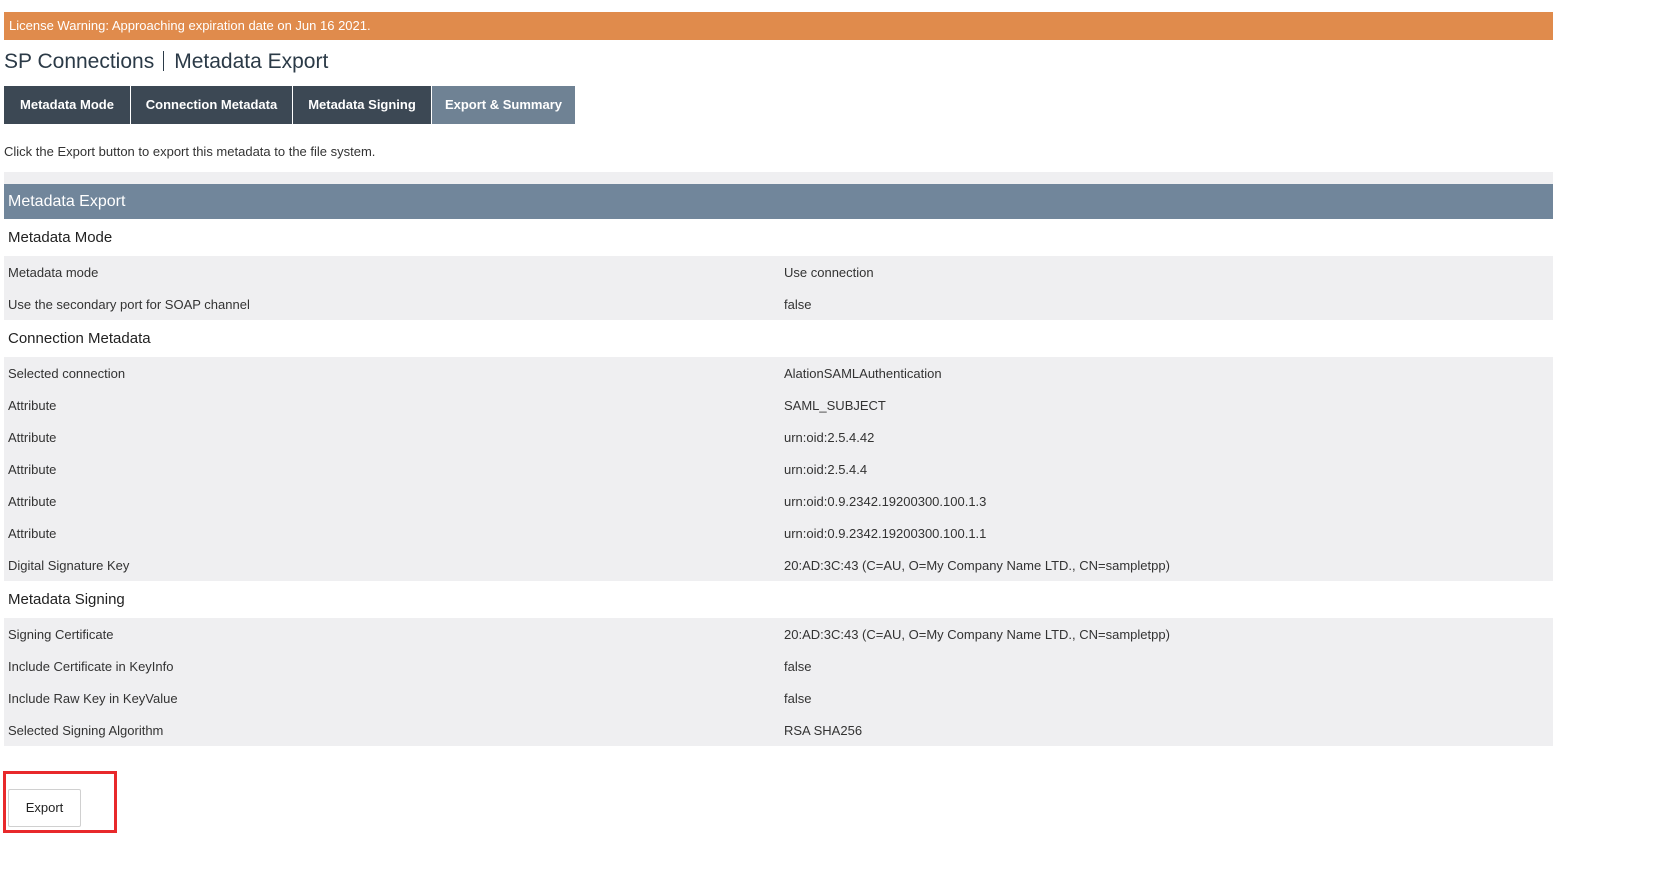 The width and height of the screenshot is (1665, 886). Describe the element at coordinates (69, 565) in the screenshot. I see `row-label: Digital Signature Key` at that location.